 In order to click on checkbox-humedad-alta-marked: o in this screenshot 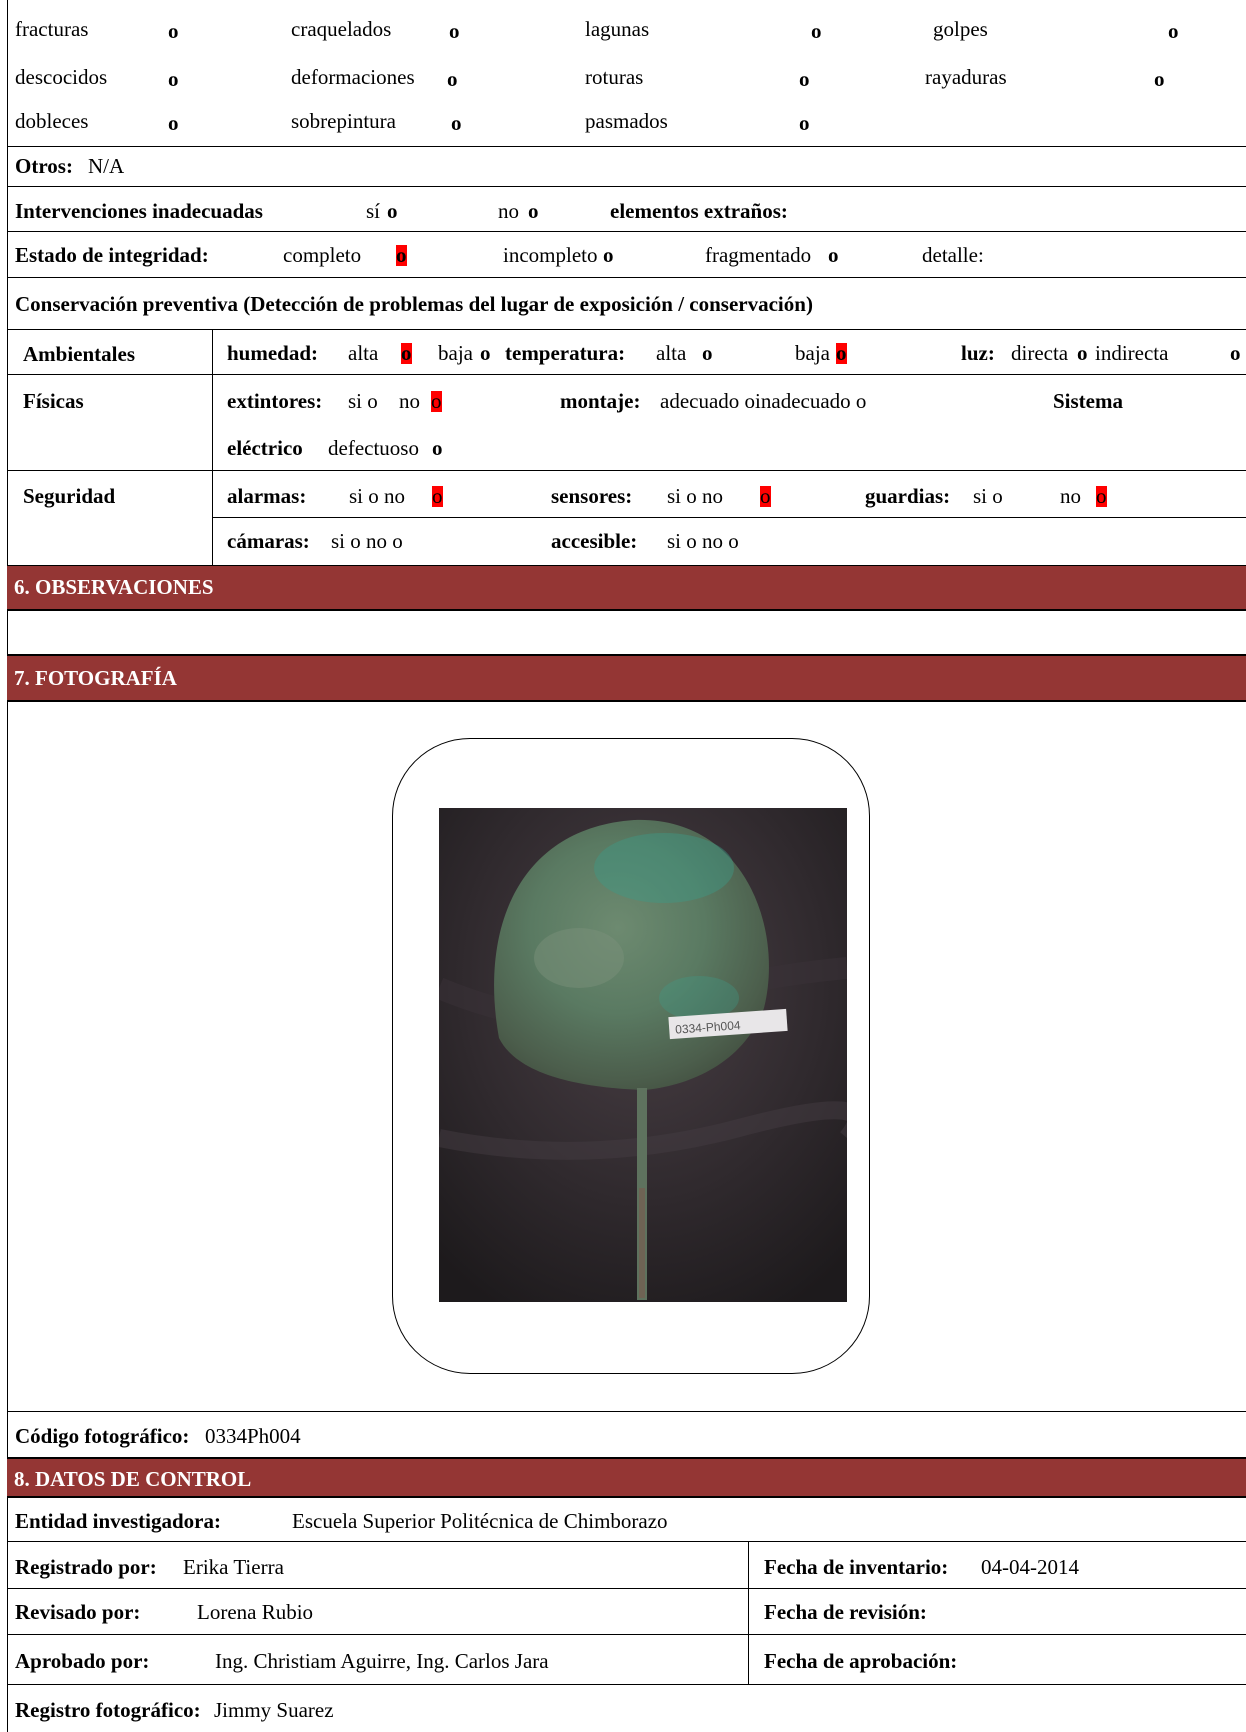, I will do `click(406, 353)`.